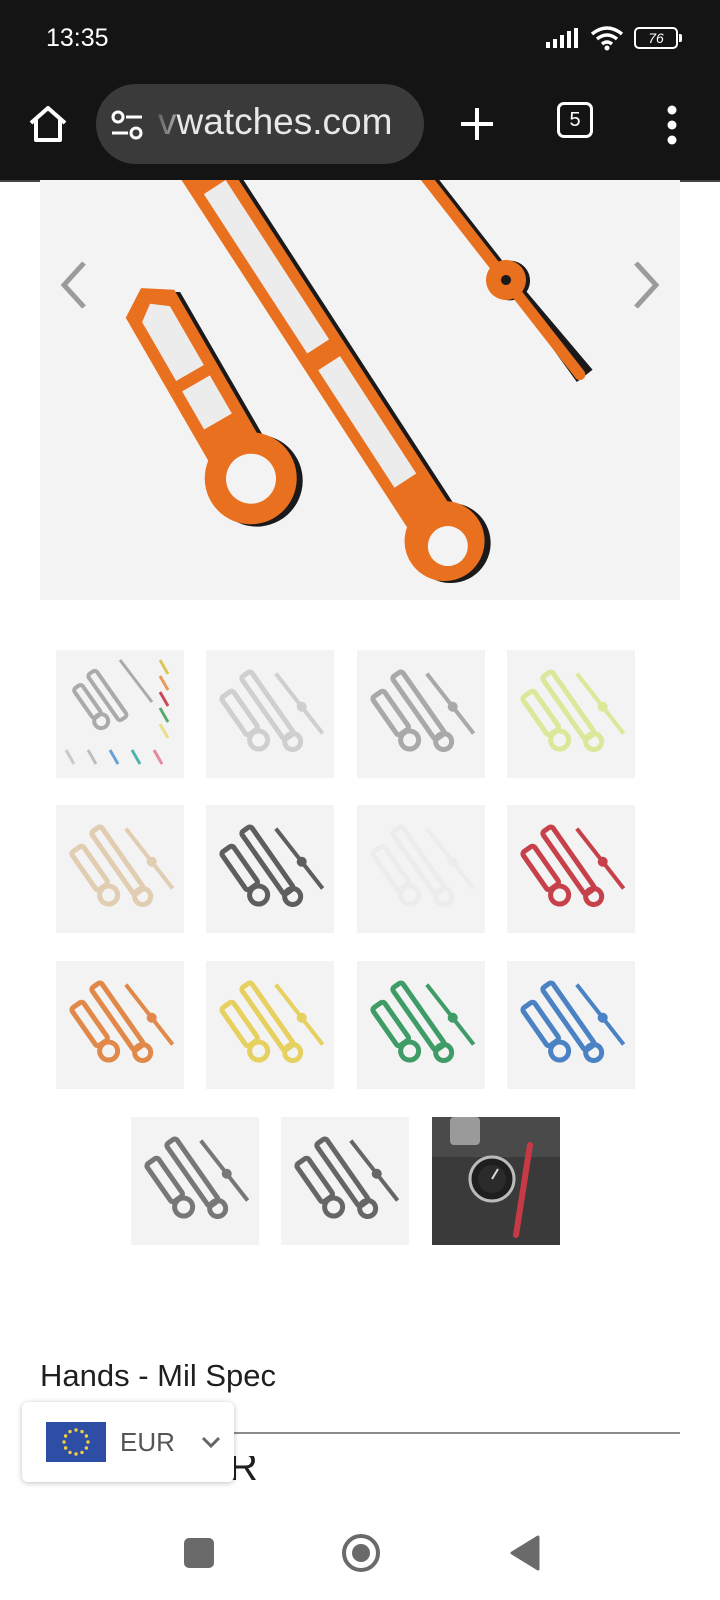  I want to click on thumbnail-silver, so click(270, 714).